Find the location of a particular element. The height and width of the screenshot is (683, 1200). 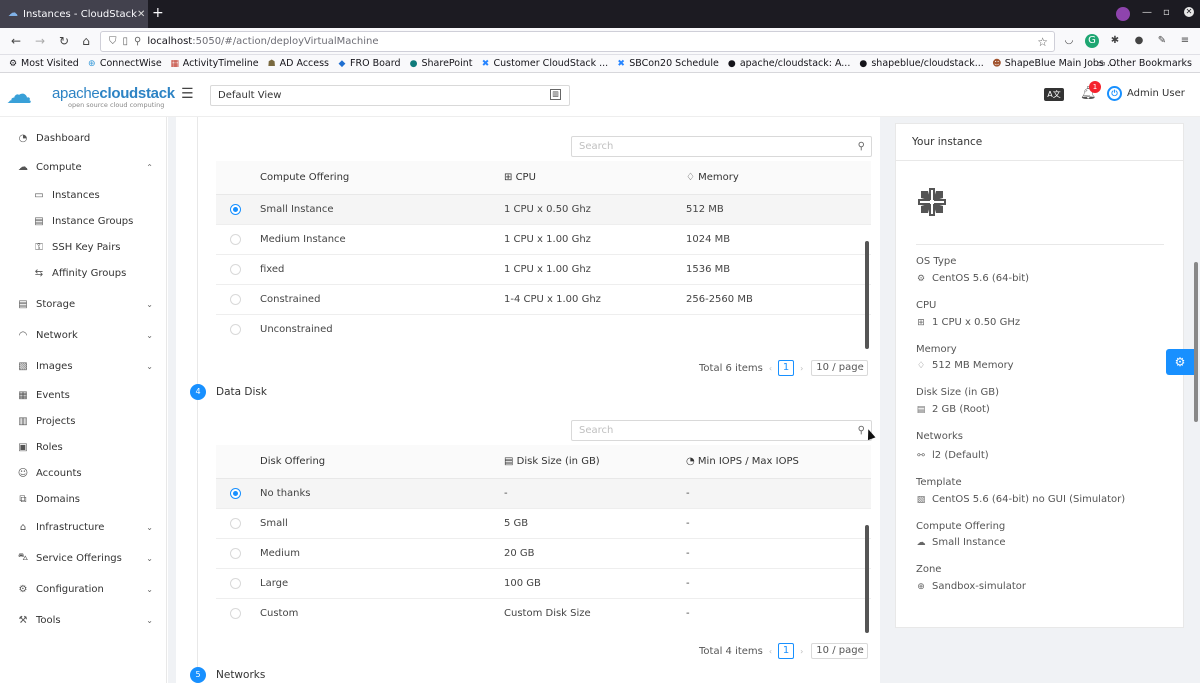

bookmark-sbcon20: ✖ SBCon20 Schedule is located at coordinates (667, 63).